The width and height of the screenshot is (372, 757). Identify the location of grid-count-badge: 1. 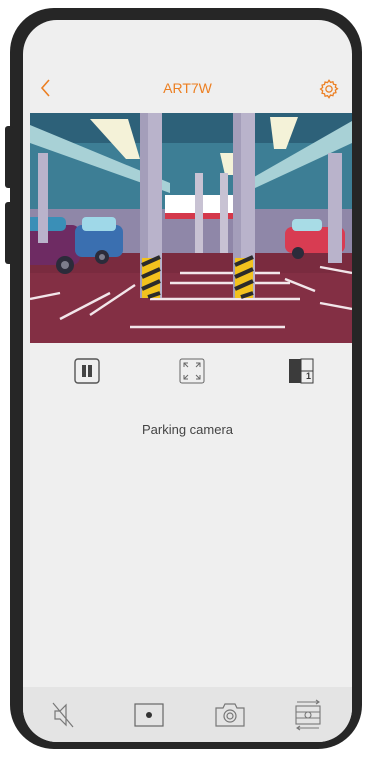
(308, 376).